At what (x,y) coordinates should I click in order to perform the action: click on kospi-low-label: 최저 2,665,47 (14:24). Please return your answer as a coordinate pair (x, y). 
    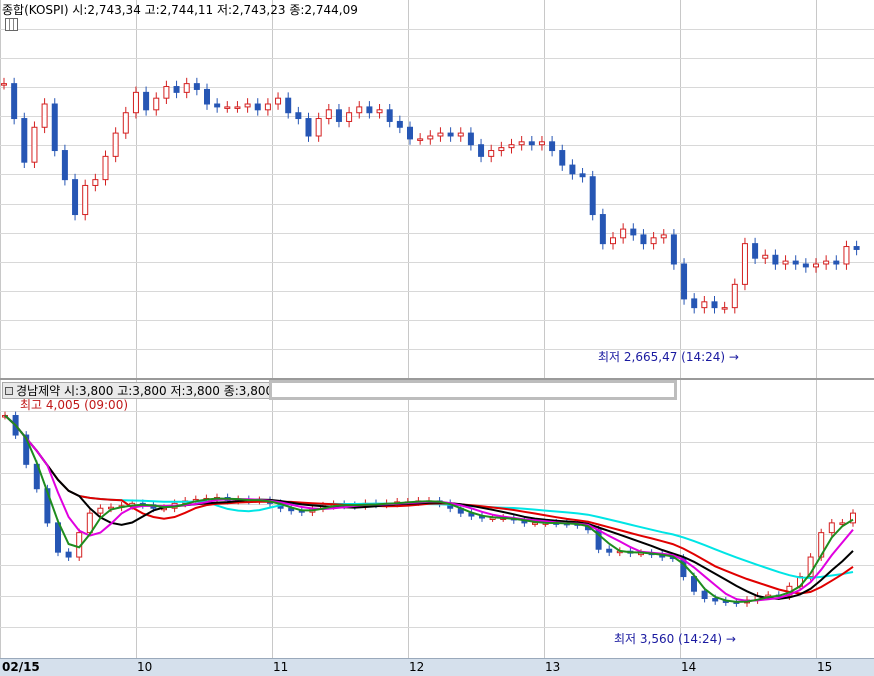
    Looking at the image, I should click on (662, 357).